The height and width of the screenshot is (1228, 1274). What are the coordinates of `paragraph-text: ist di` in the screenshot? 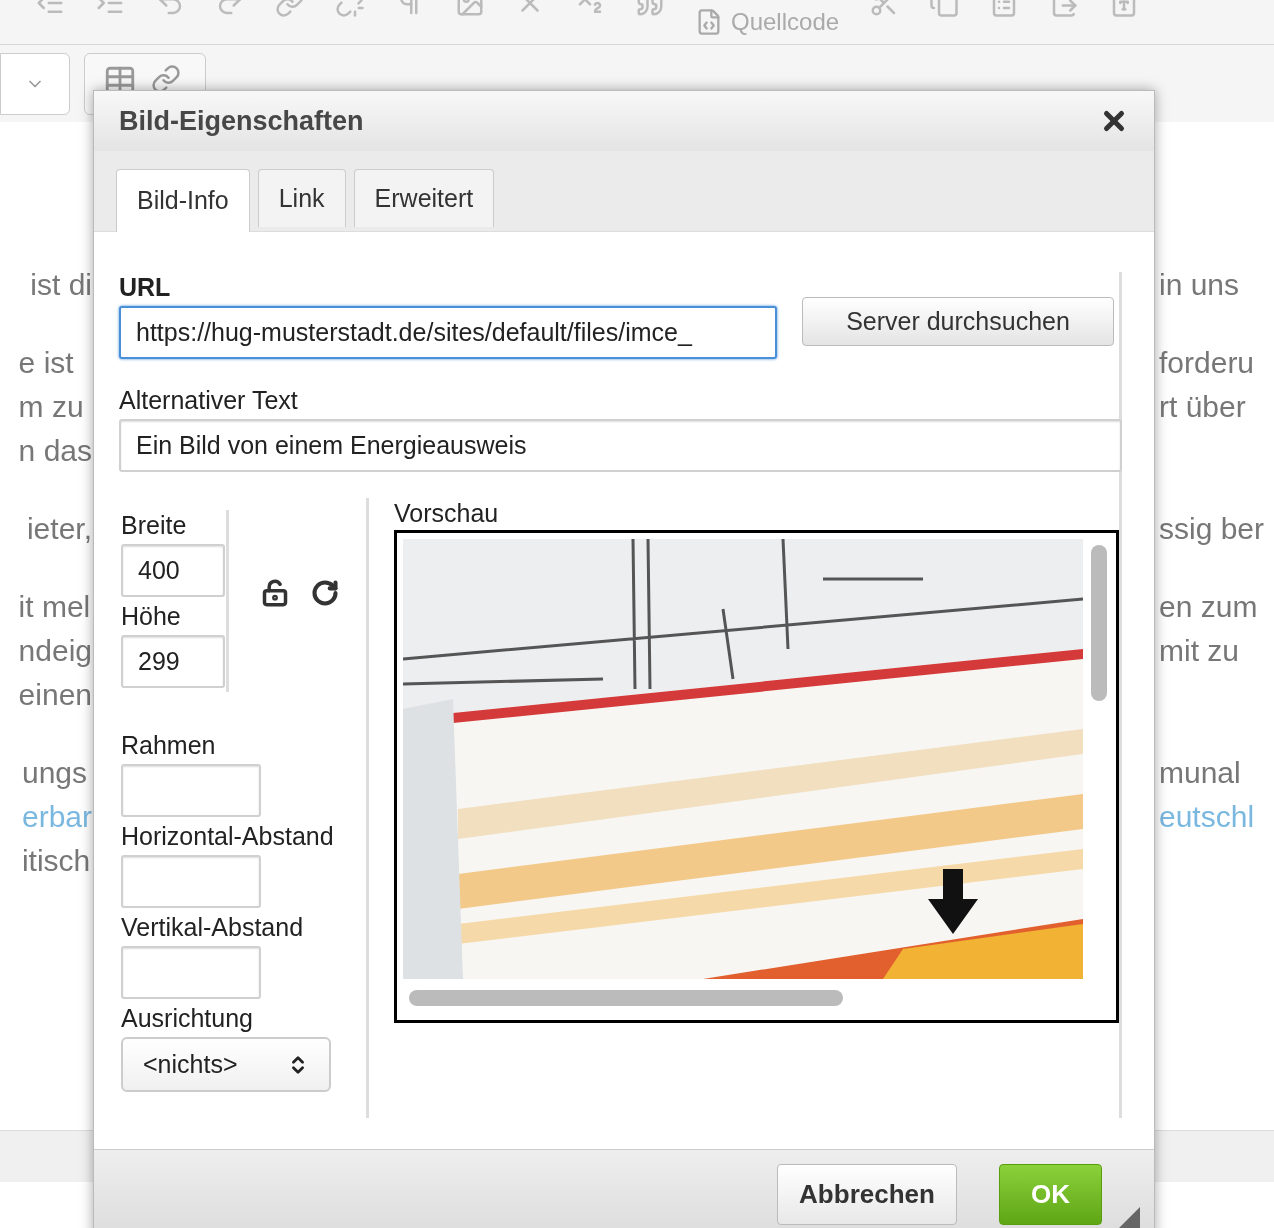 It's located at (61, 285).